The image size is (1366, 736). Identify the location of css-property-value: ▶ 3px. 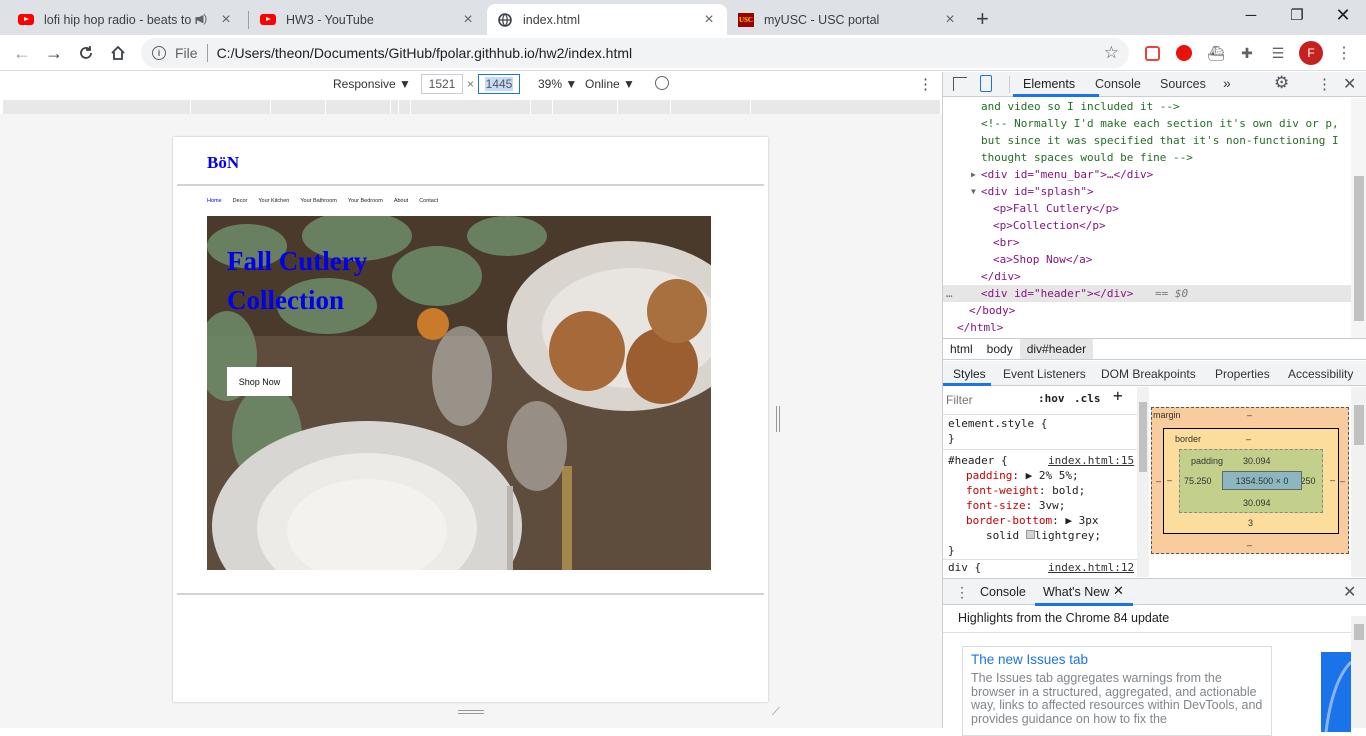
(1081, 520).